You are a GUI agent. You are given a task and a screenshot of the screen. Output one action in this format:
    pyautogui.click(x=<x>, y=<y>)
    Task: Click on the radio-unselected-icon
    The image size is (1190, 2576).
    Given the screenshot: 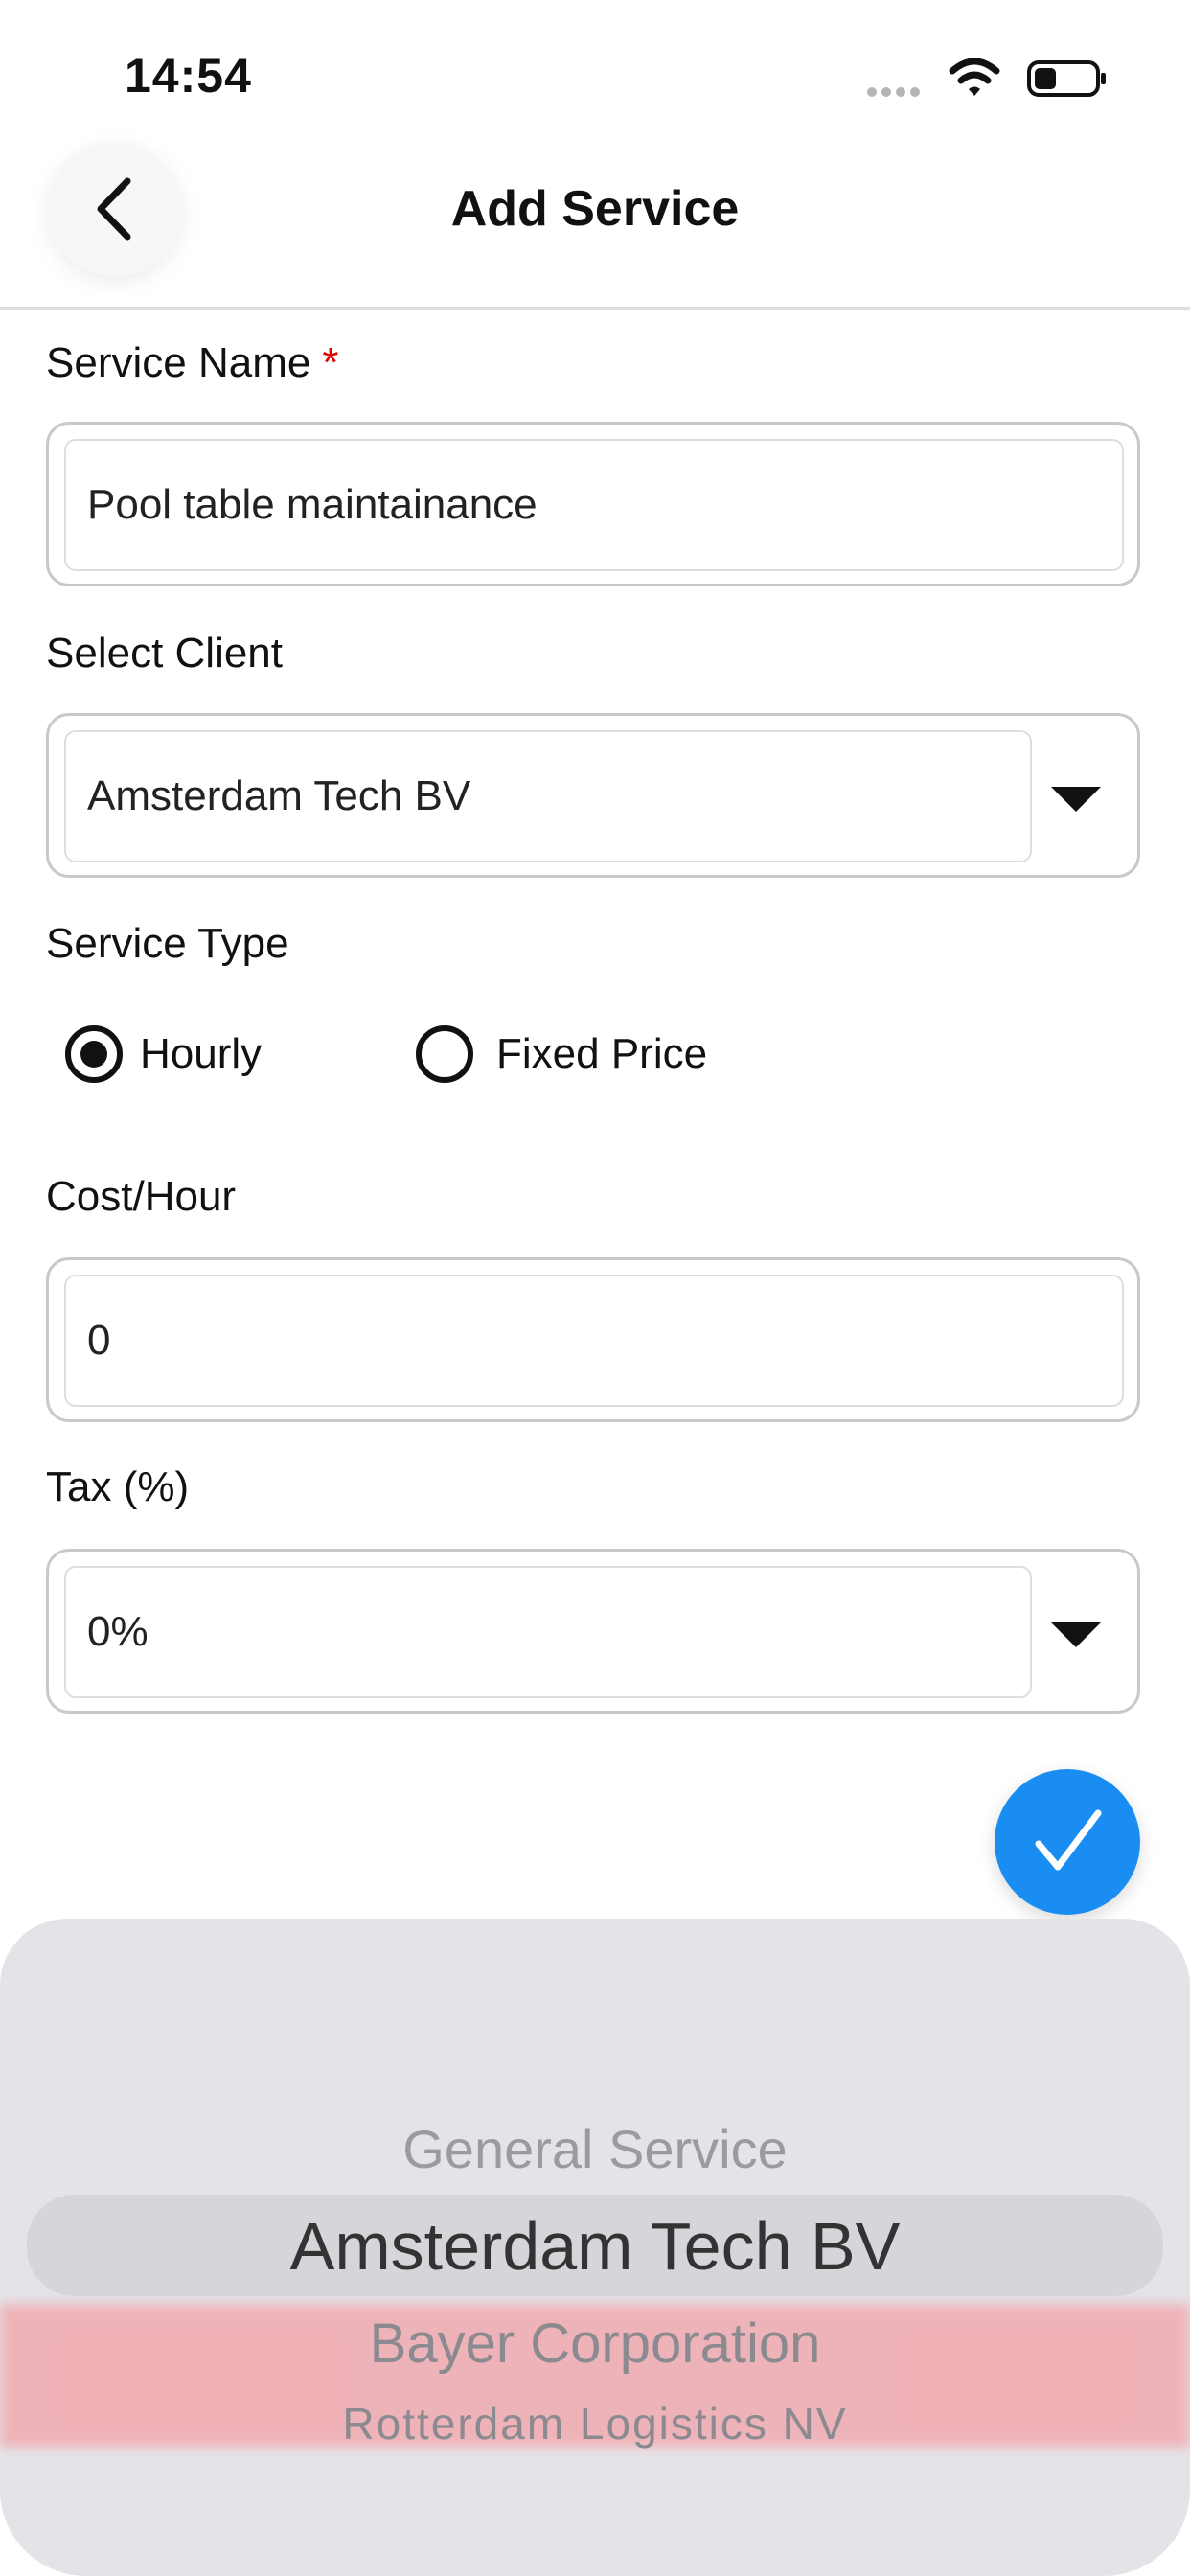 What is the action you would take?
    pyautogui.click(x=445, y=1054)
    